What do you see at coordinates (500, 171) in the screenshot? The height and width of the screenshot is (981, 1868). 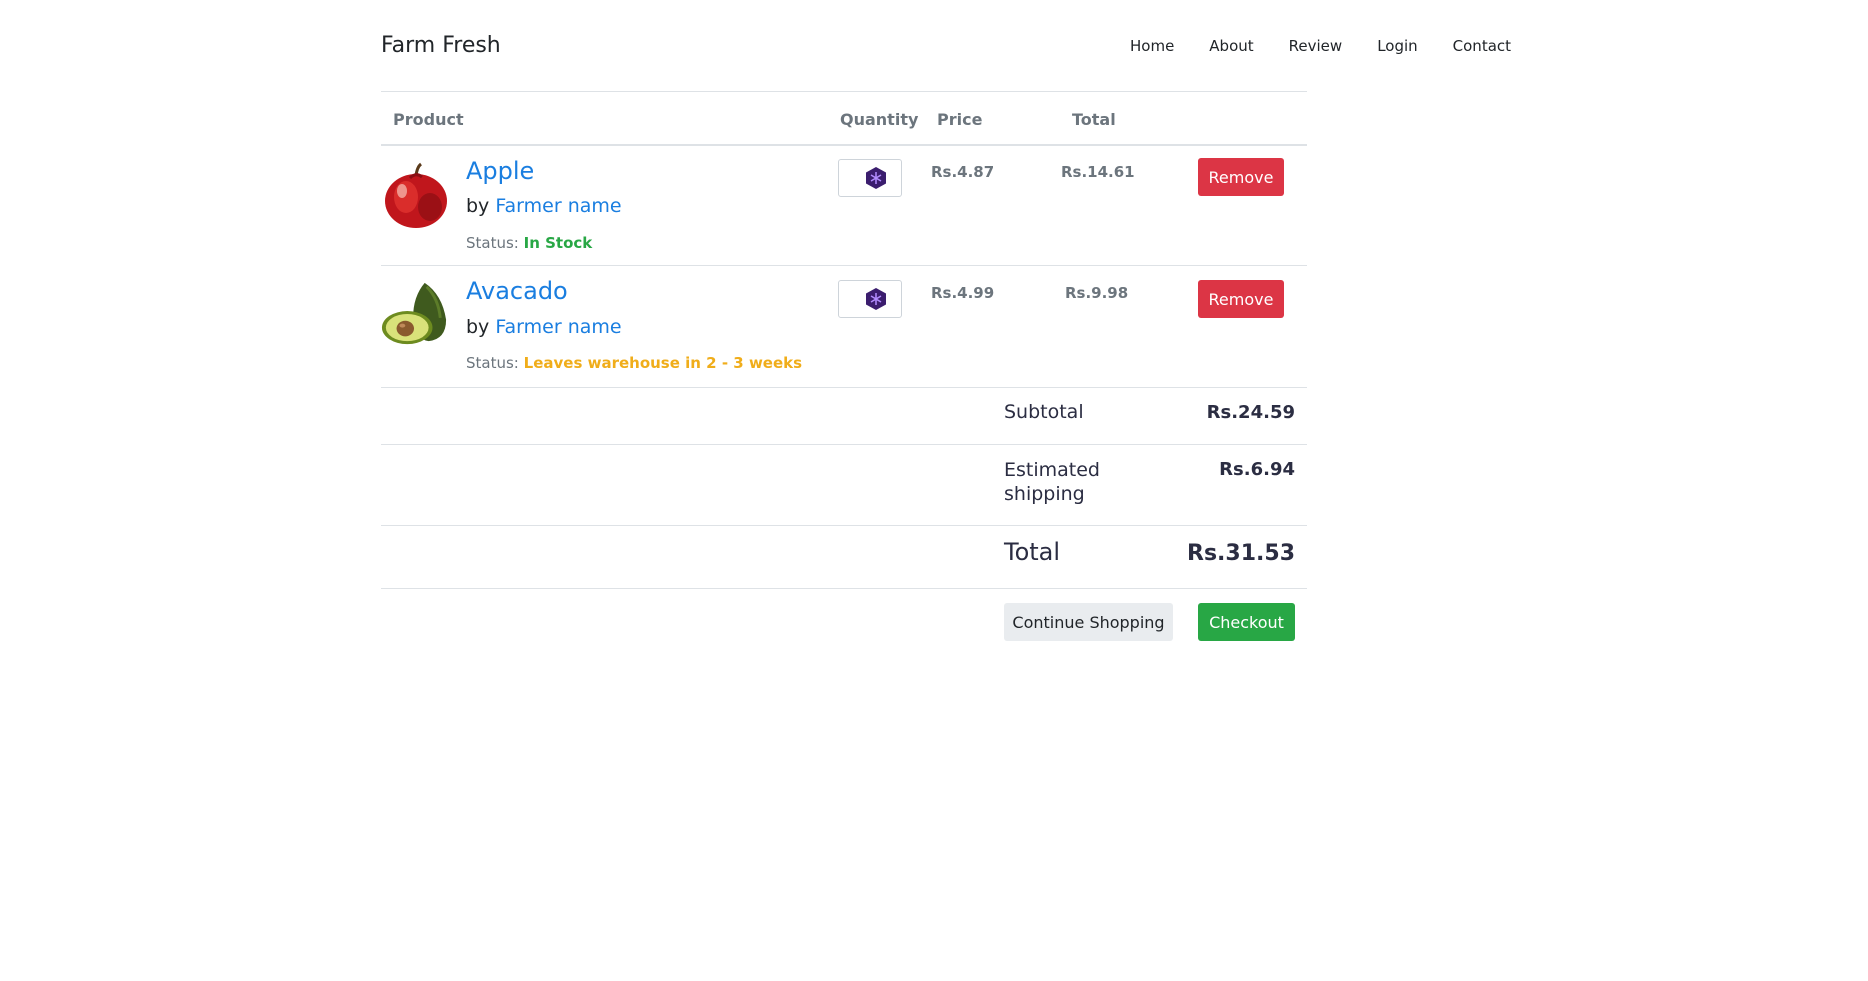 I see `product-name-link: Apple` at bounding box center [500, 171].